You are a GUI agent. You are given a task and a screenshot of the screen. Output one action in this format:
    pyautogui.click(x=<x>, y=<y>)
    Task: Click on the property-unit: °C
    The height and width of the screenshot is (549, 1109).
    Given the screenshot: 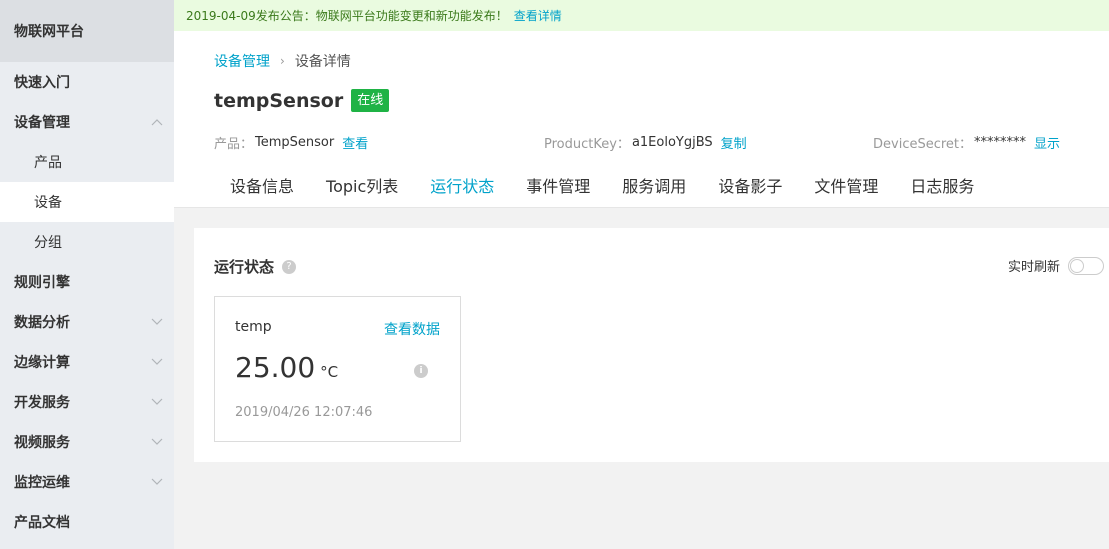 What is the action you would take?
    pyautogui.click(x=329, y=372)
    